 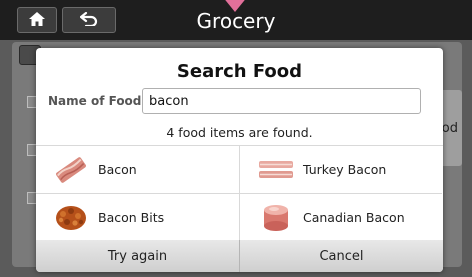 What do you see at coordinates (71, 170) in the screenshot?
I see `bacon-strip-icon` at bounding box center [71, 170].